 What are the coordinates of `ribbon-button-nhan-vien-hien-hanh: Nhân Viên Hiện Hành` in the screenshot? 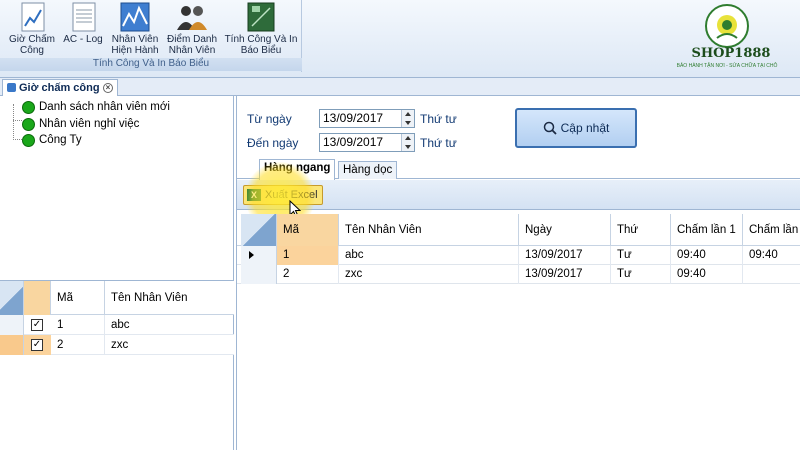 It's located at (135, 29).